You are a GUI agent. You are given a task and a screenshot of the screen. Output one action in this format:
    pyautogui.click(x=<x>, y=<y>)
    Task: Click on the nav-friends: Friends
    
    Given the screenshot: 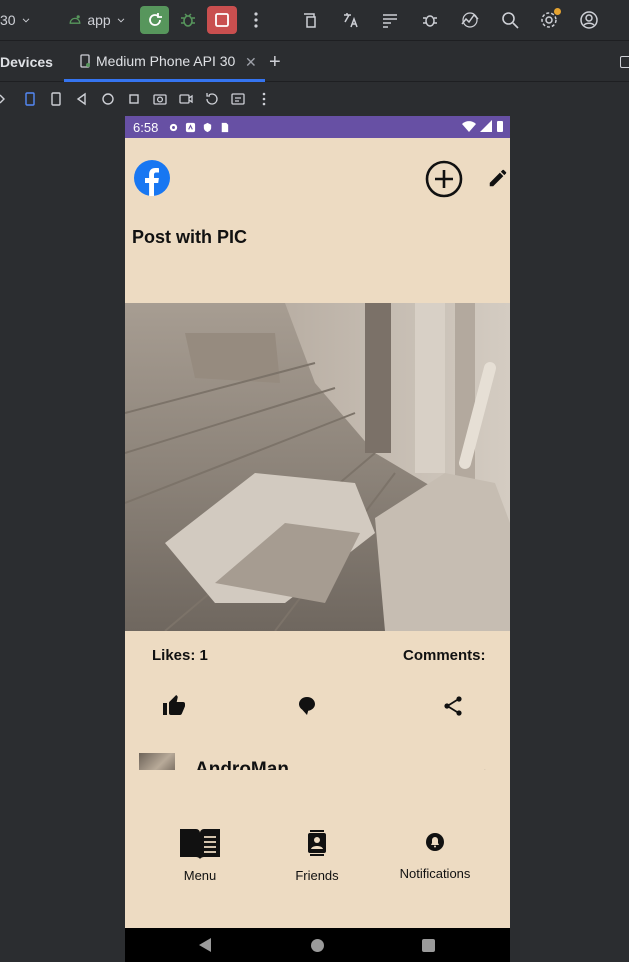 What is the action you would take?
    pyautogui.click(x=317, y=854)
    